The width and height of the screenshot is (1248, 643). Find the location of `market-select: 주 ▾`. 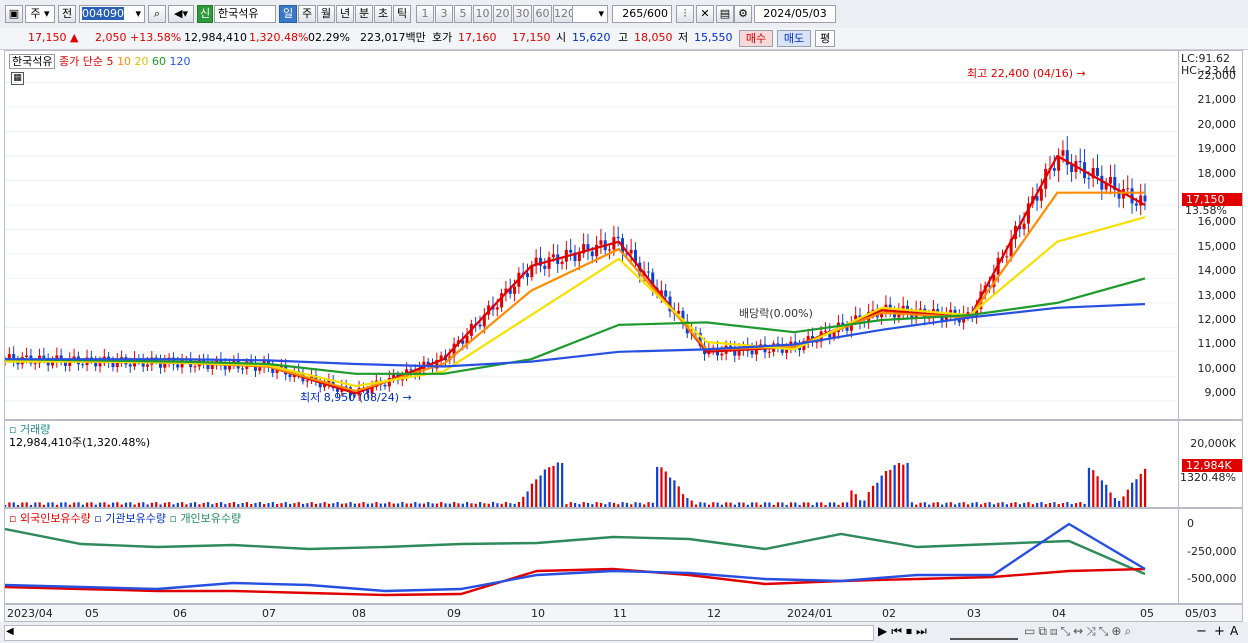

market-select: 주 ▾ is located at coordinates (40, 14).